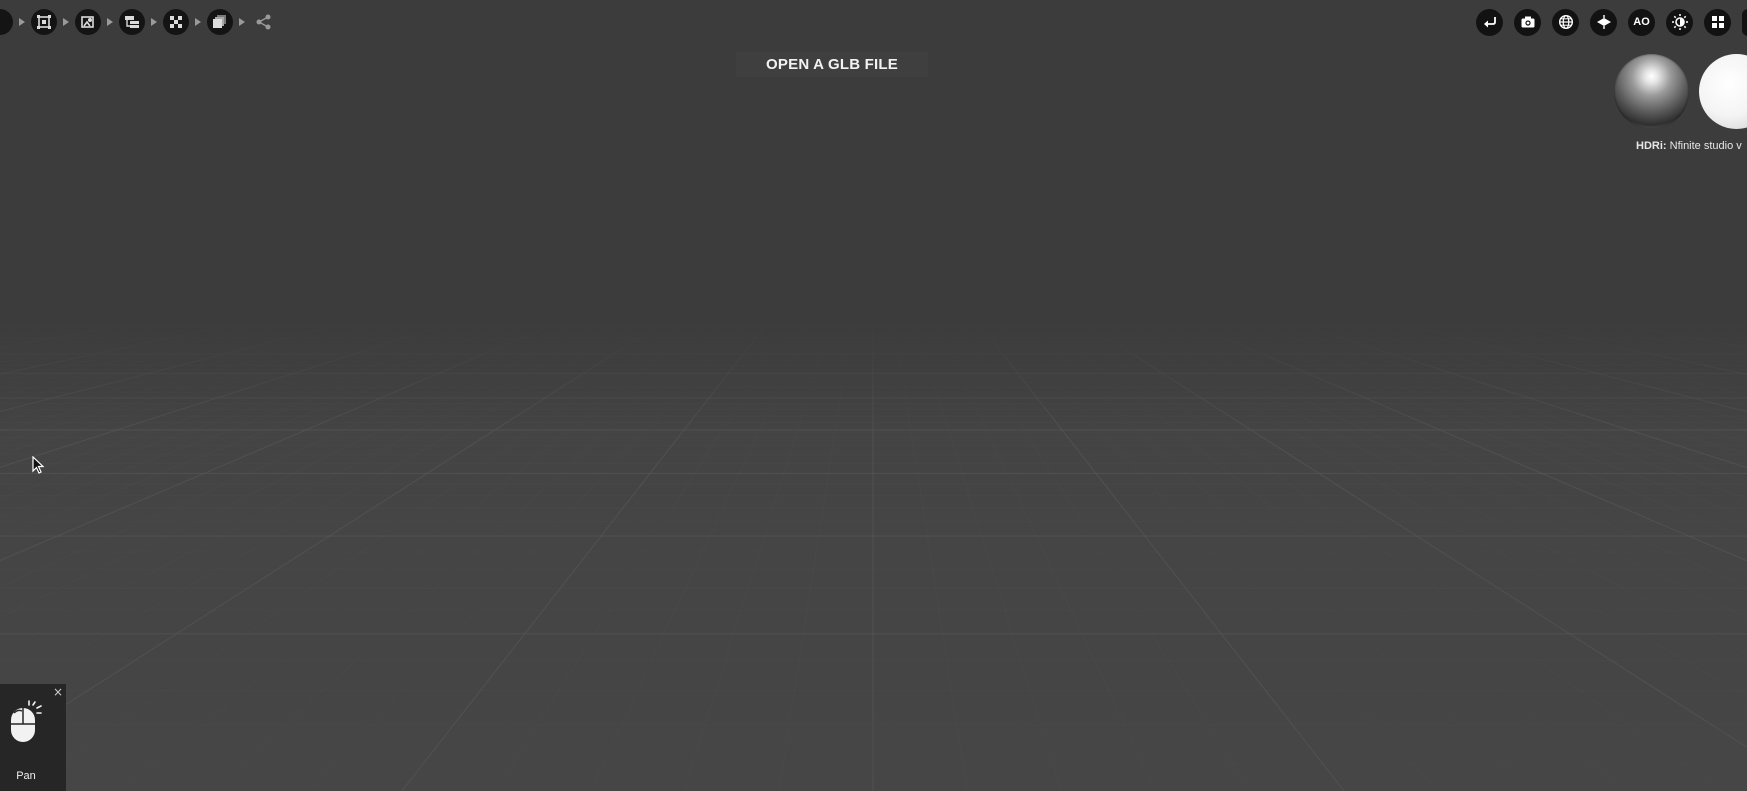 This screenshot has height=791, width=1747. Describe the element at coordinates (1705, 146) in the screenshot. I see `hdri-value: Nfinite studio v` at that location.